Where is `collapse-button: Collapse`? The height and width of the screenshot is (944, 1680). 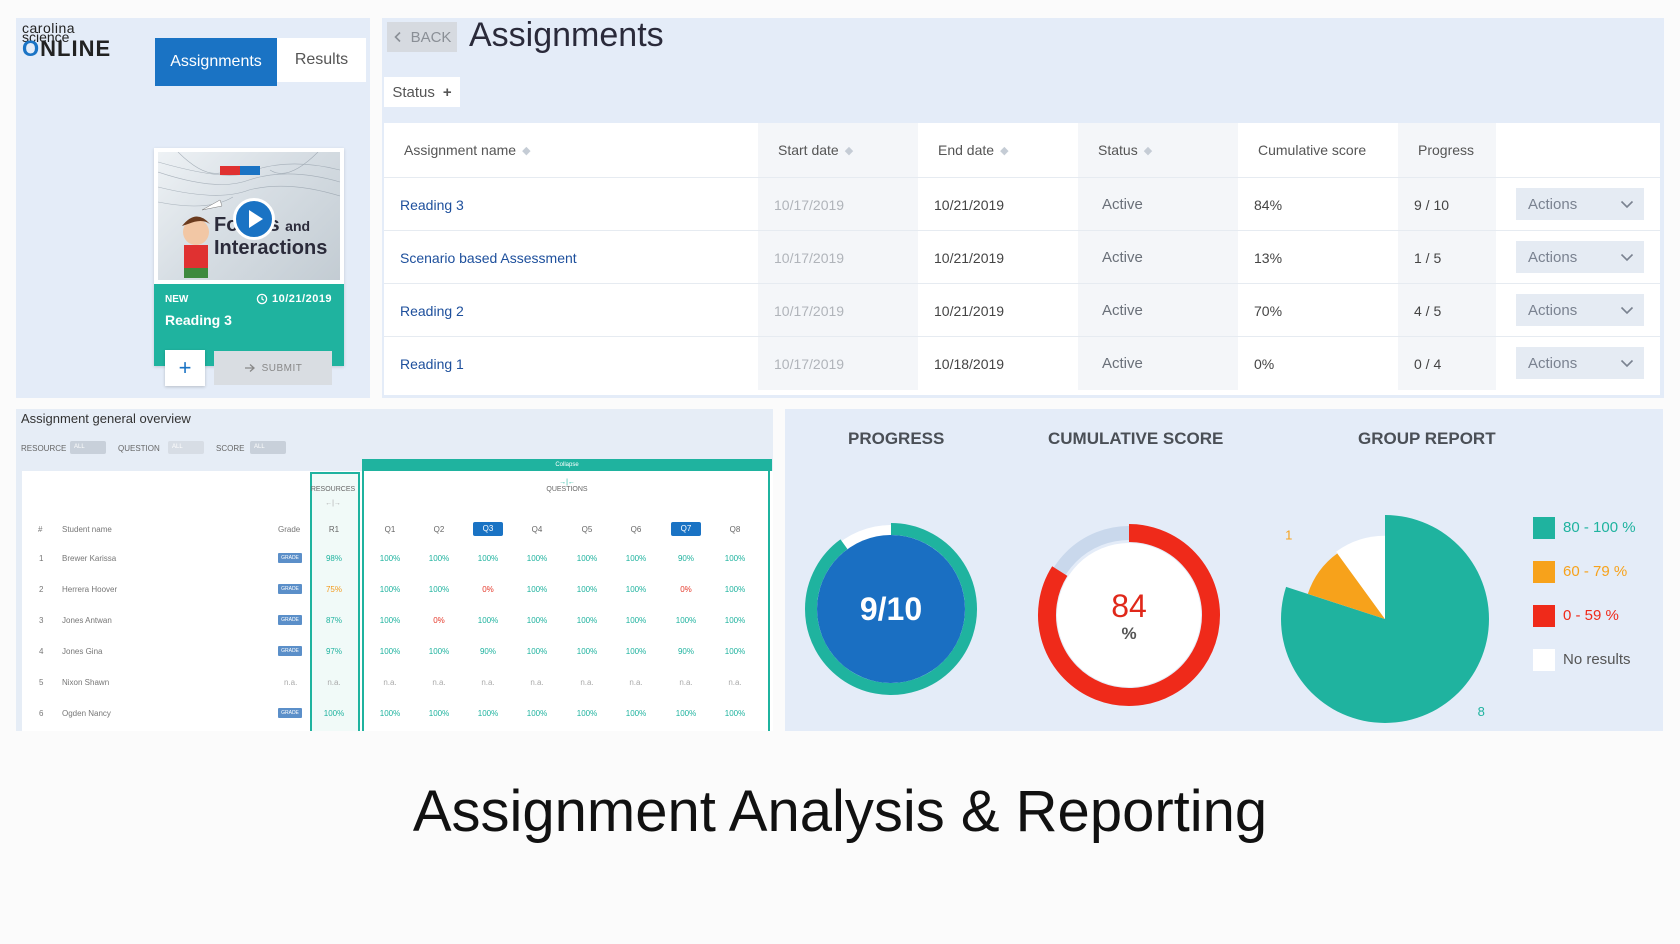 collapse-button: Collapse is located at coordinates (567, 465).